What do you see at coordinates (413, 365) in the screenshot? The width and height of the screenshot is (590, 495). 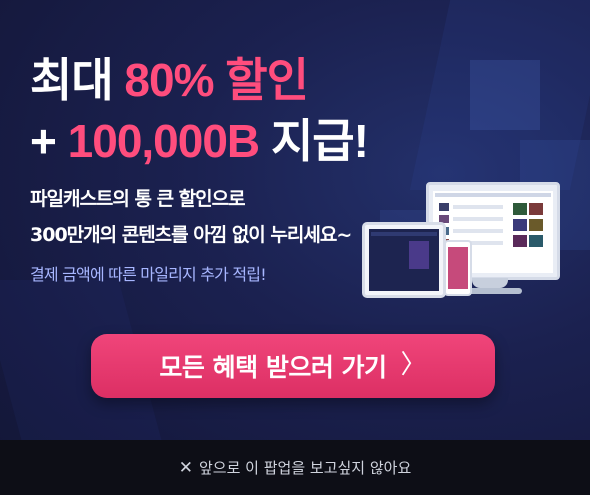 I see `chevron-right-icon: 〉` at bounding box center [413, 365].